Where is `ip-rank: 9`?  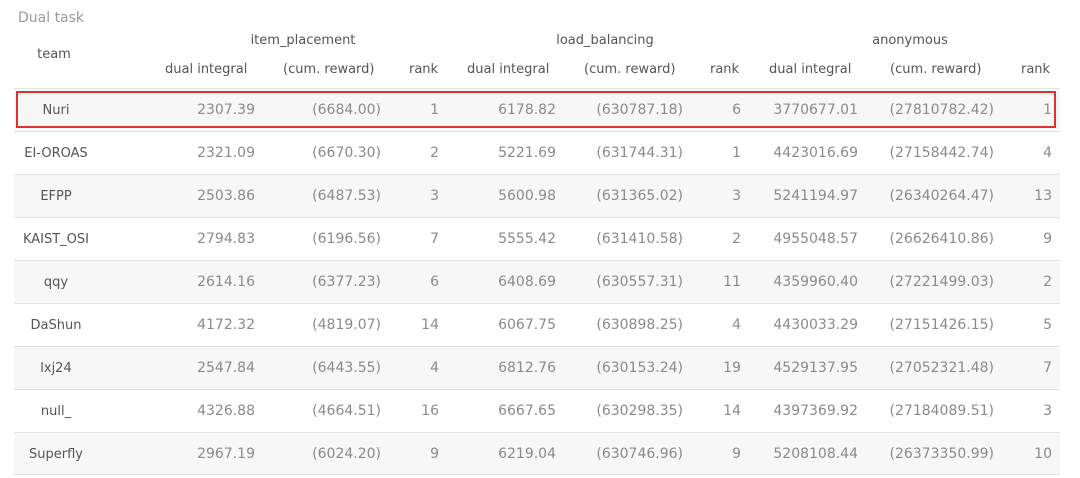
ip-rank: 9 is located at coordinates (434, 454).